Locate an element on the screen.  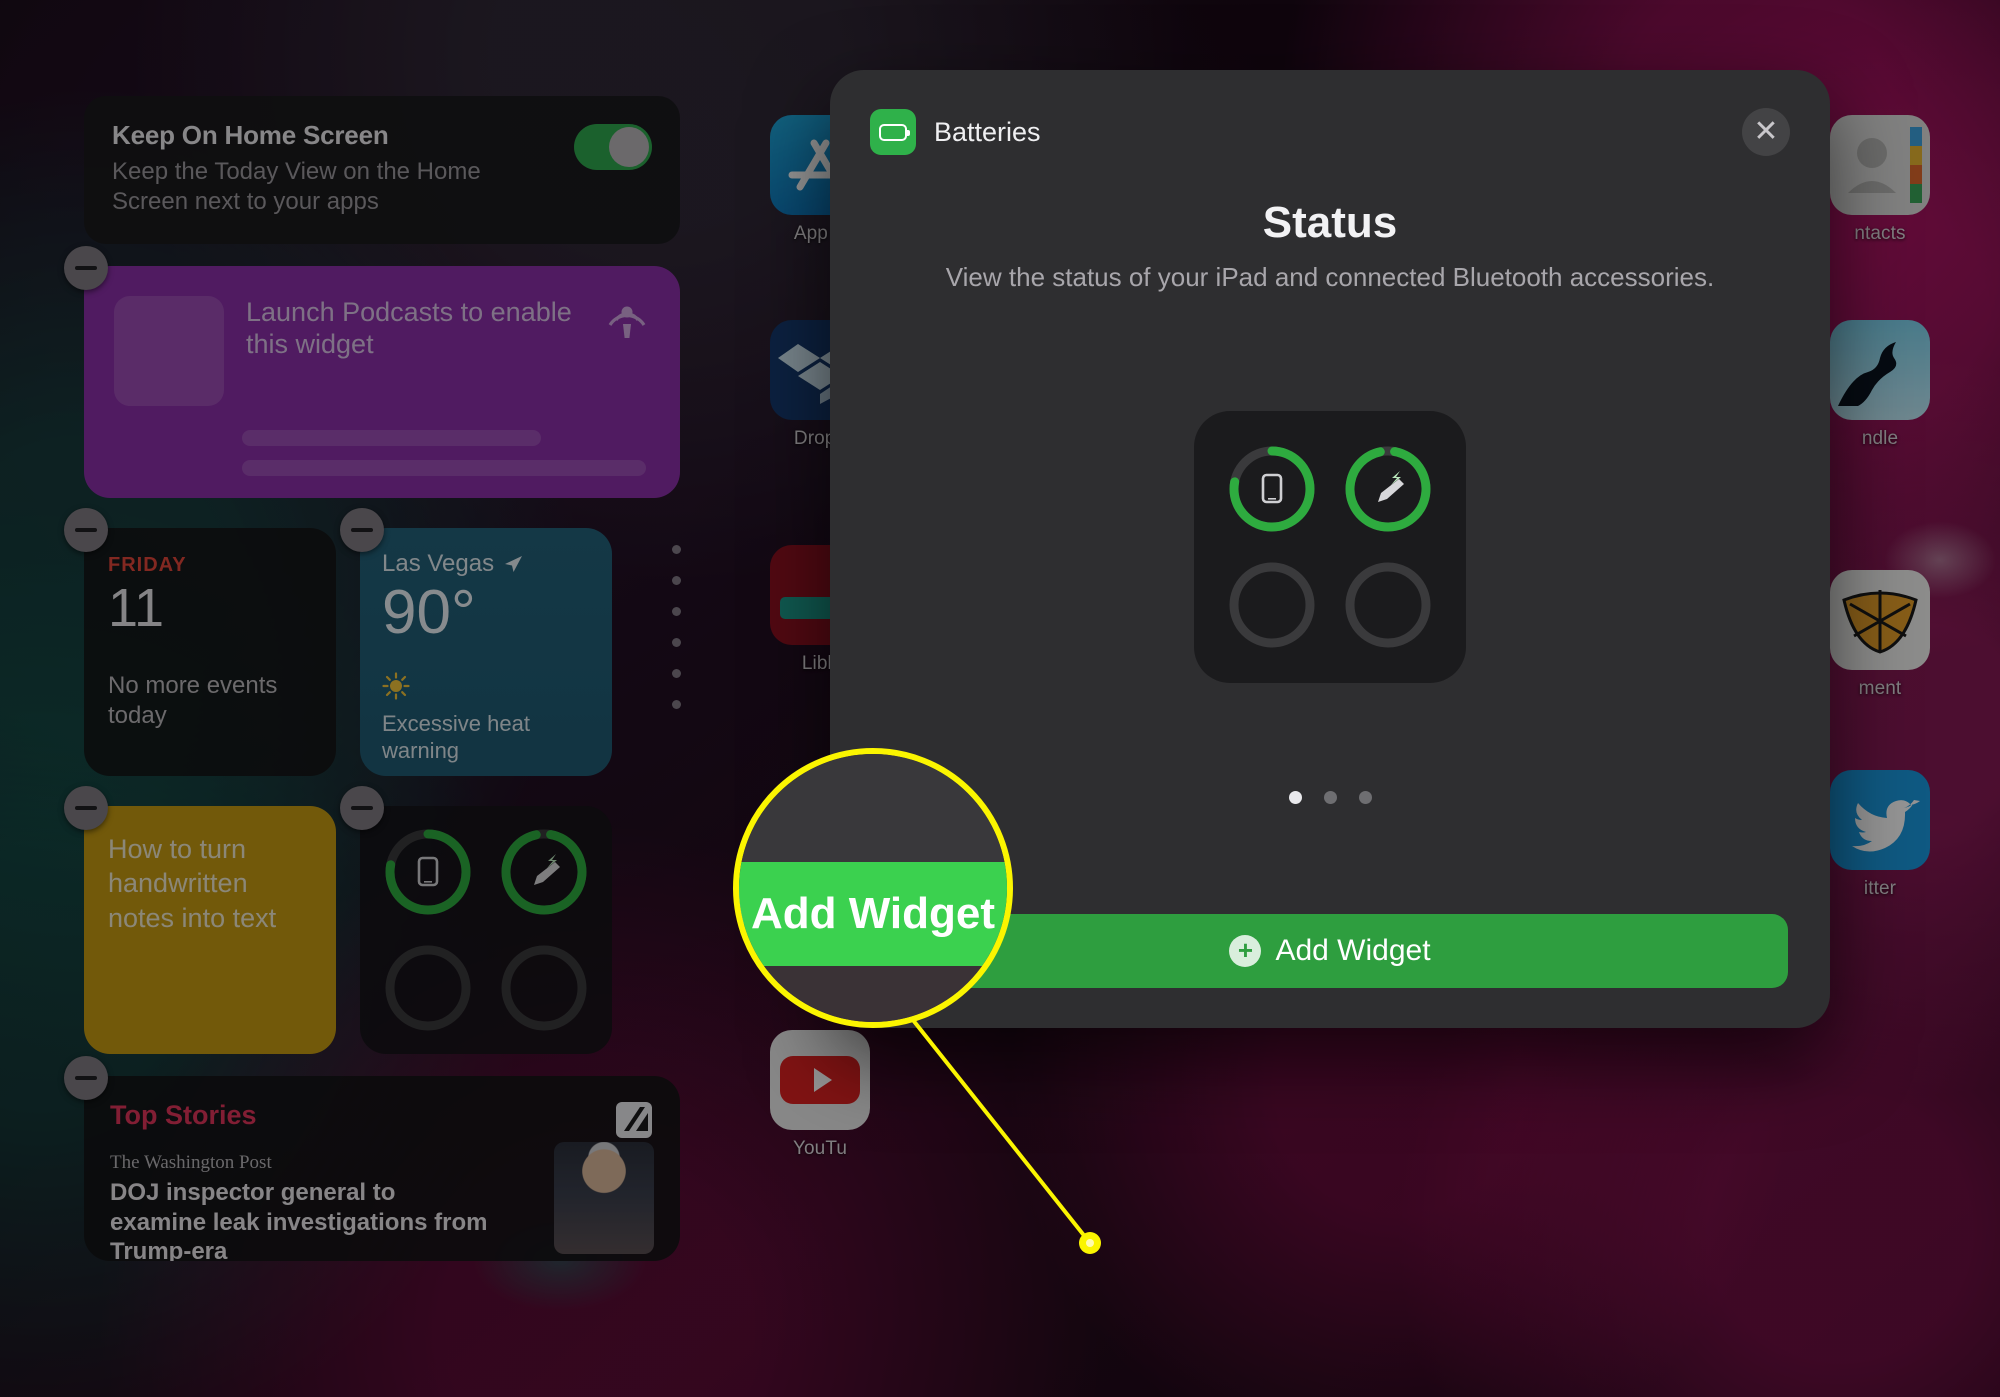
callout-add-widget-label: Add Widget is located at coordinates (873, 913).